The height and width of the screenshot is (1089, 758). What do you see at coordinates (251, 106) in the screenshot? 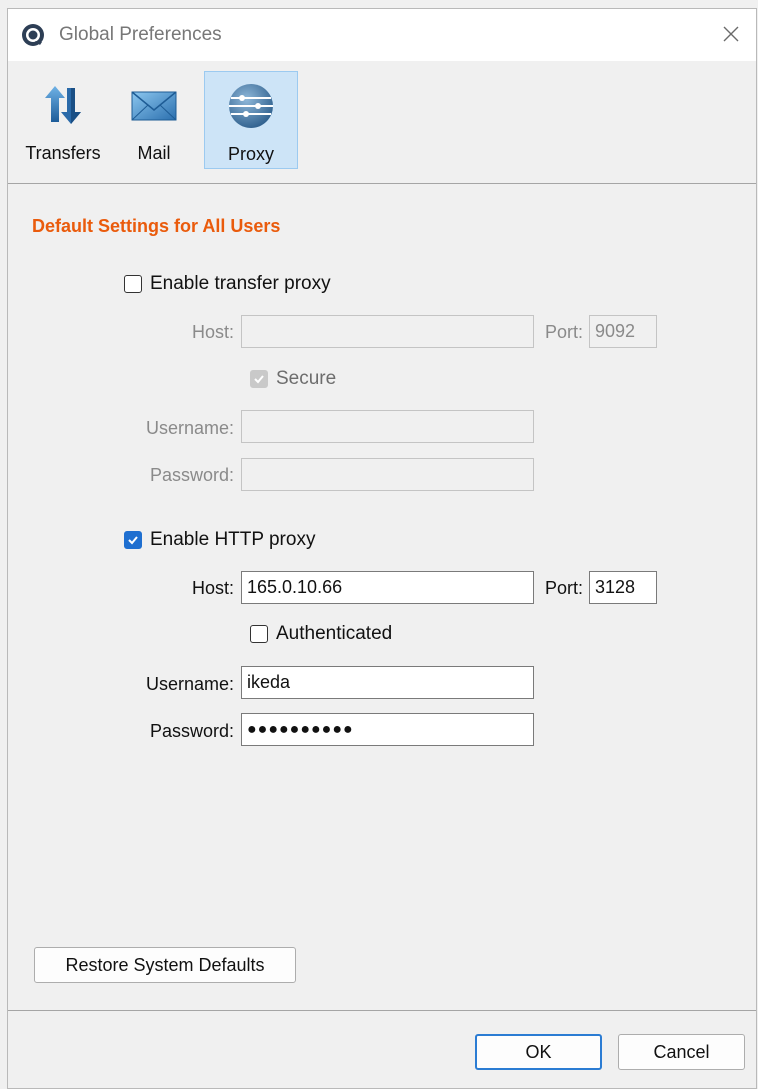
I see `proxy-globe-icon` at bounding box center [251, 106].